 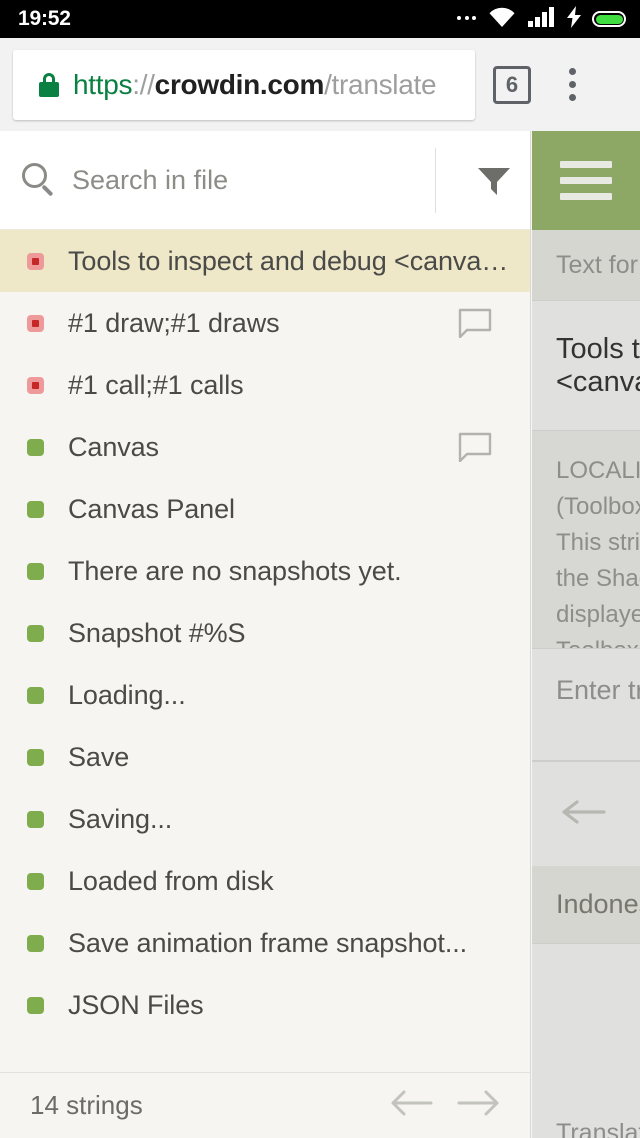 What do you see at coordinates (574, 19) in the screenshot?
I see `charging-bolt-icon` at bounding box center [574, 19].